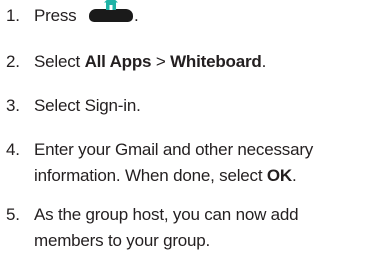 The image size is (376, 257). What do you see at coordinates (55, 15) in the screenshot?
I see `step-text: Press` at bounding box center [55, 15].